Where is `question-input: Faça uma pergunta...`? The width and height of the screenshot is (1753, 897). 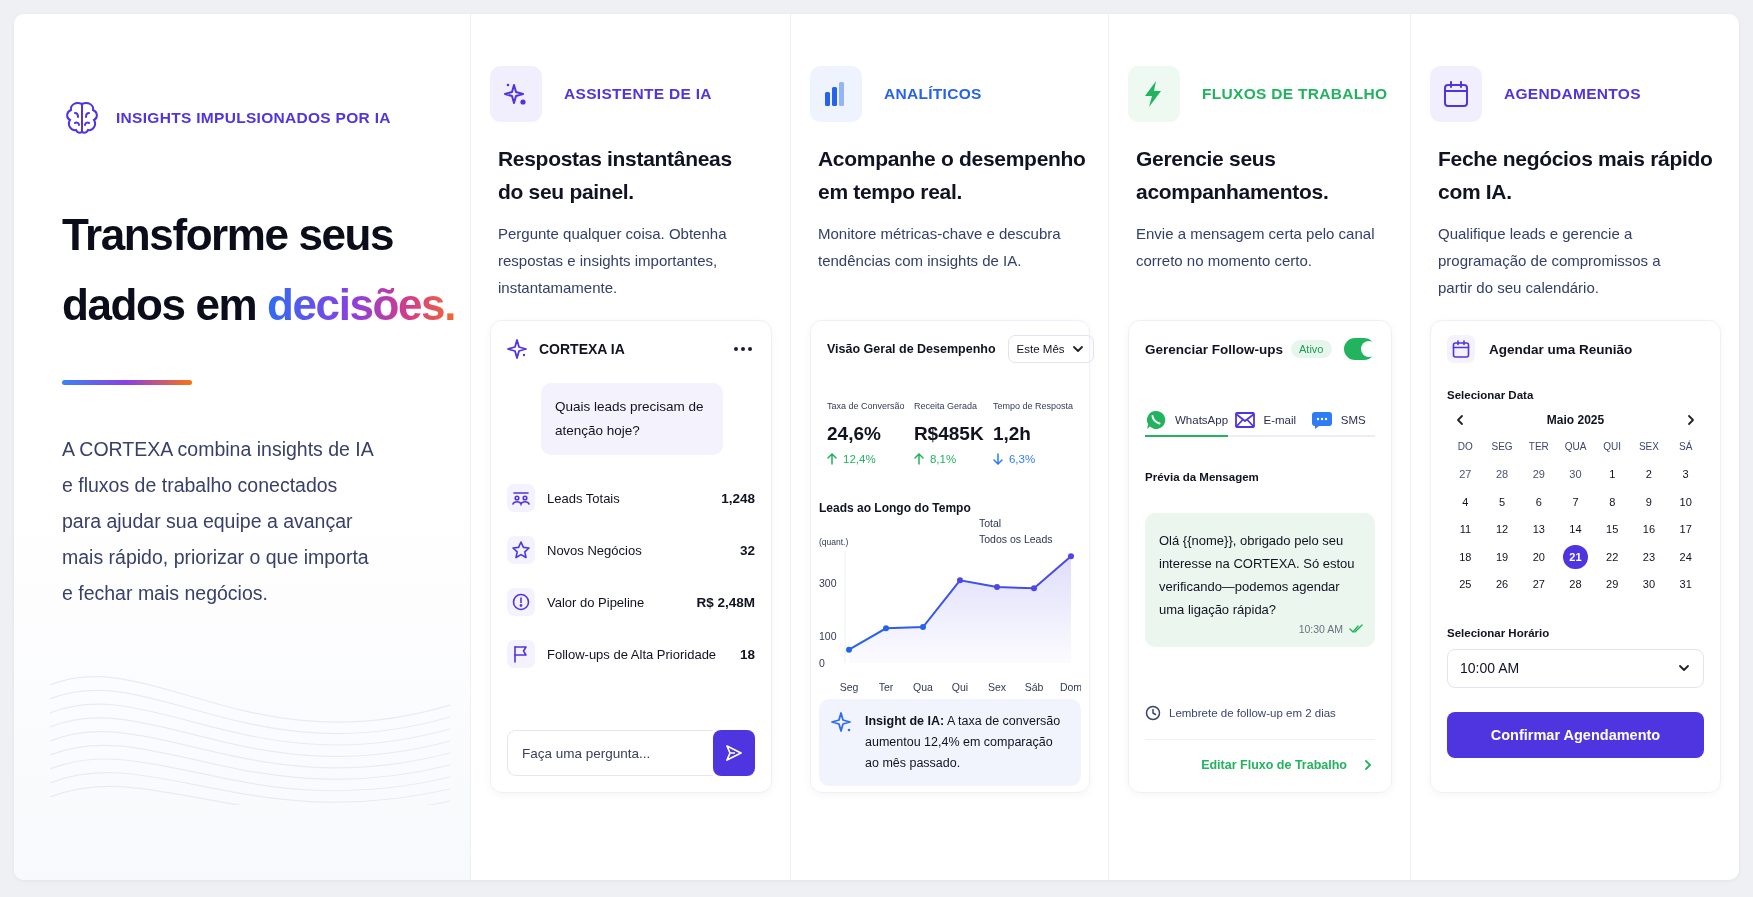 question-input: Faça uma pergunta... is located at coordinates (610, 753).